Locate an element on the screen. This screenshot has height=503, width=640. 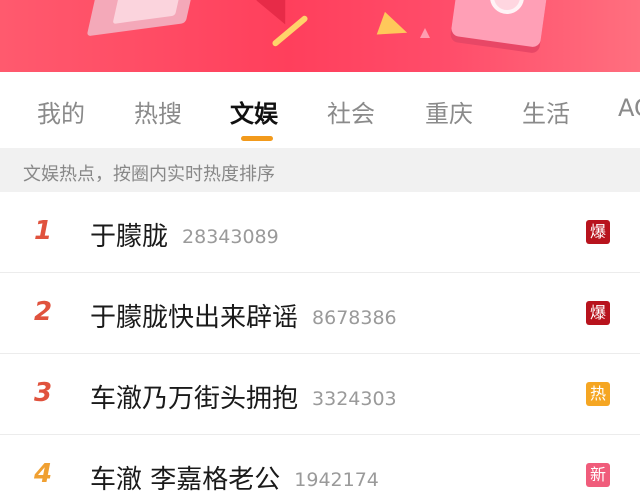
badge-hot-icon: 热 is located at coordinates (598, 394).